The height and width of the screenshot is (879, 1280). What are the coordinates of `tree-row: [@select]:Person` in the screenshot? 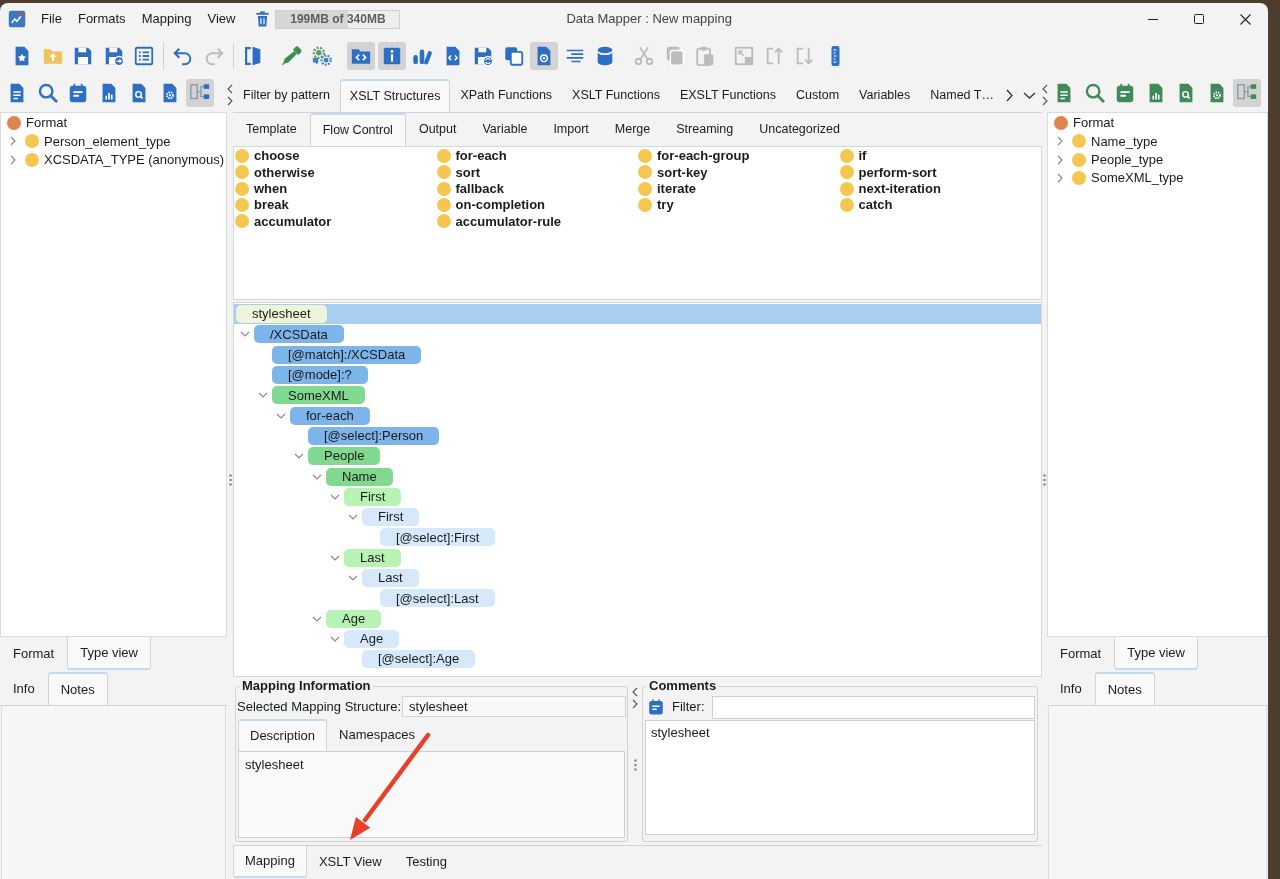 It's located at (637, 436).